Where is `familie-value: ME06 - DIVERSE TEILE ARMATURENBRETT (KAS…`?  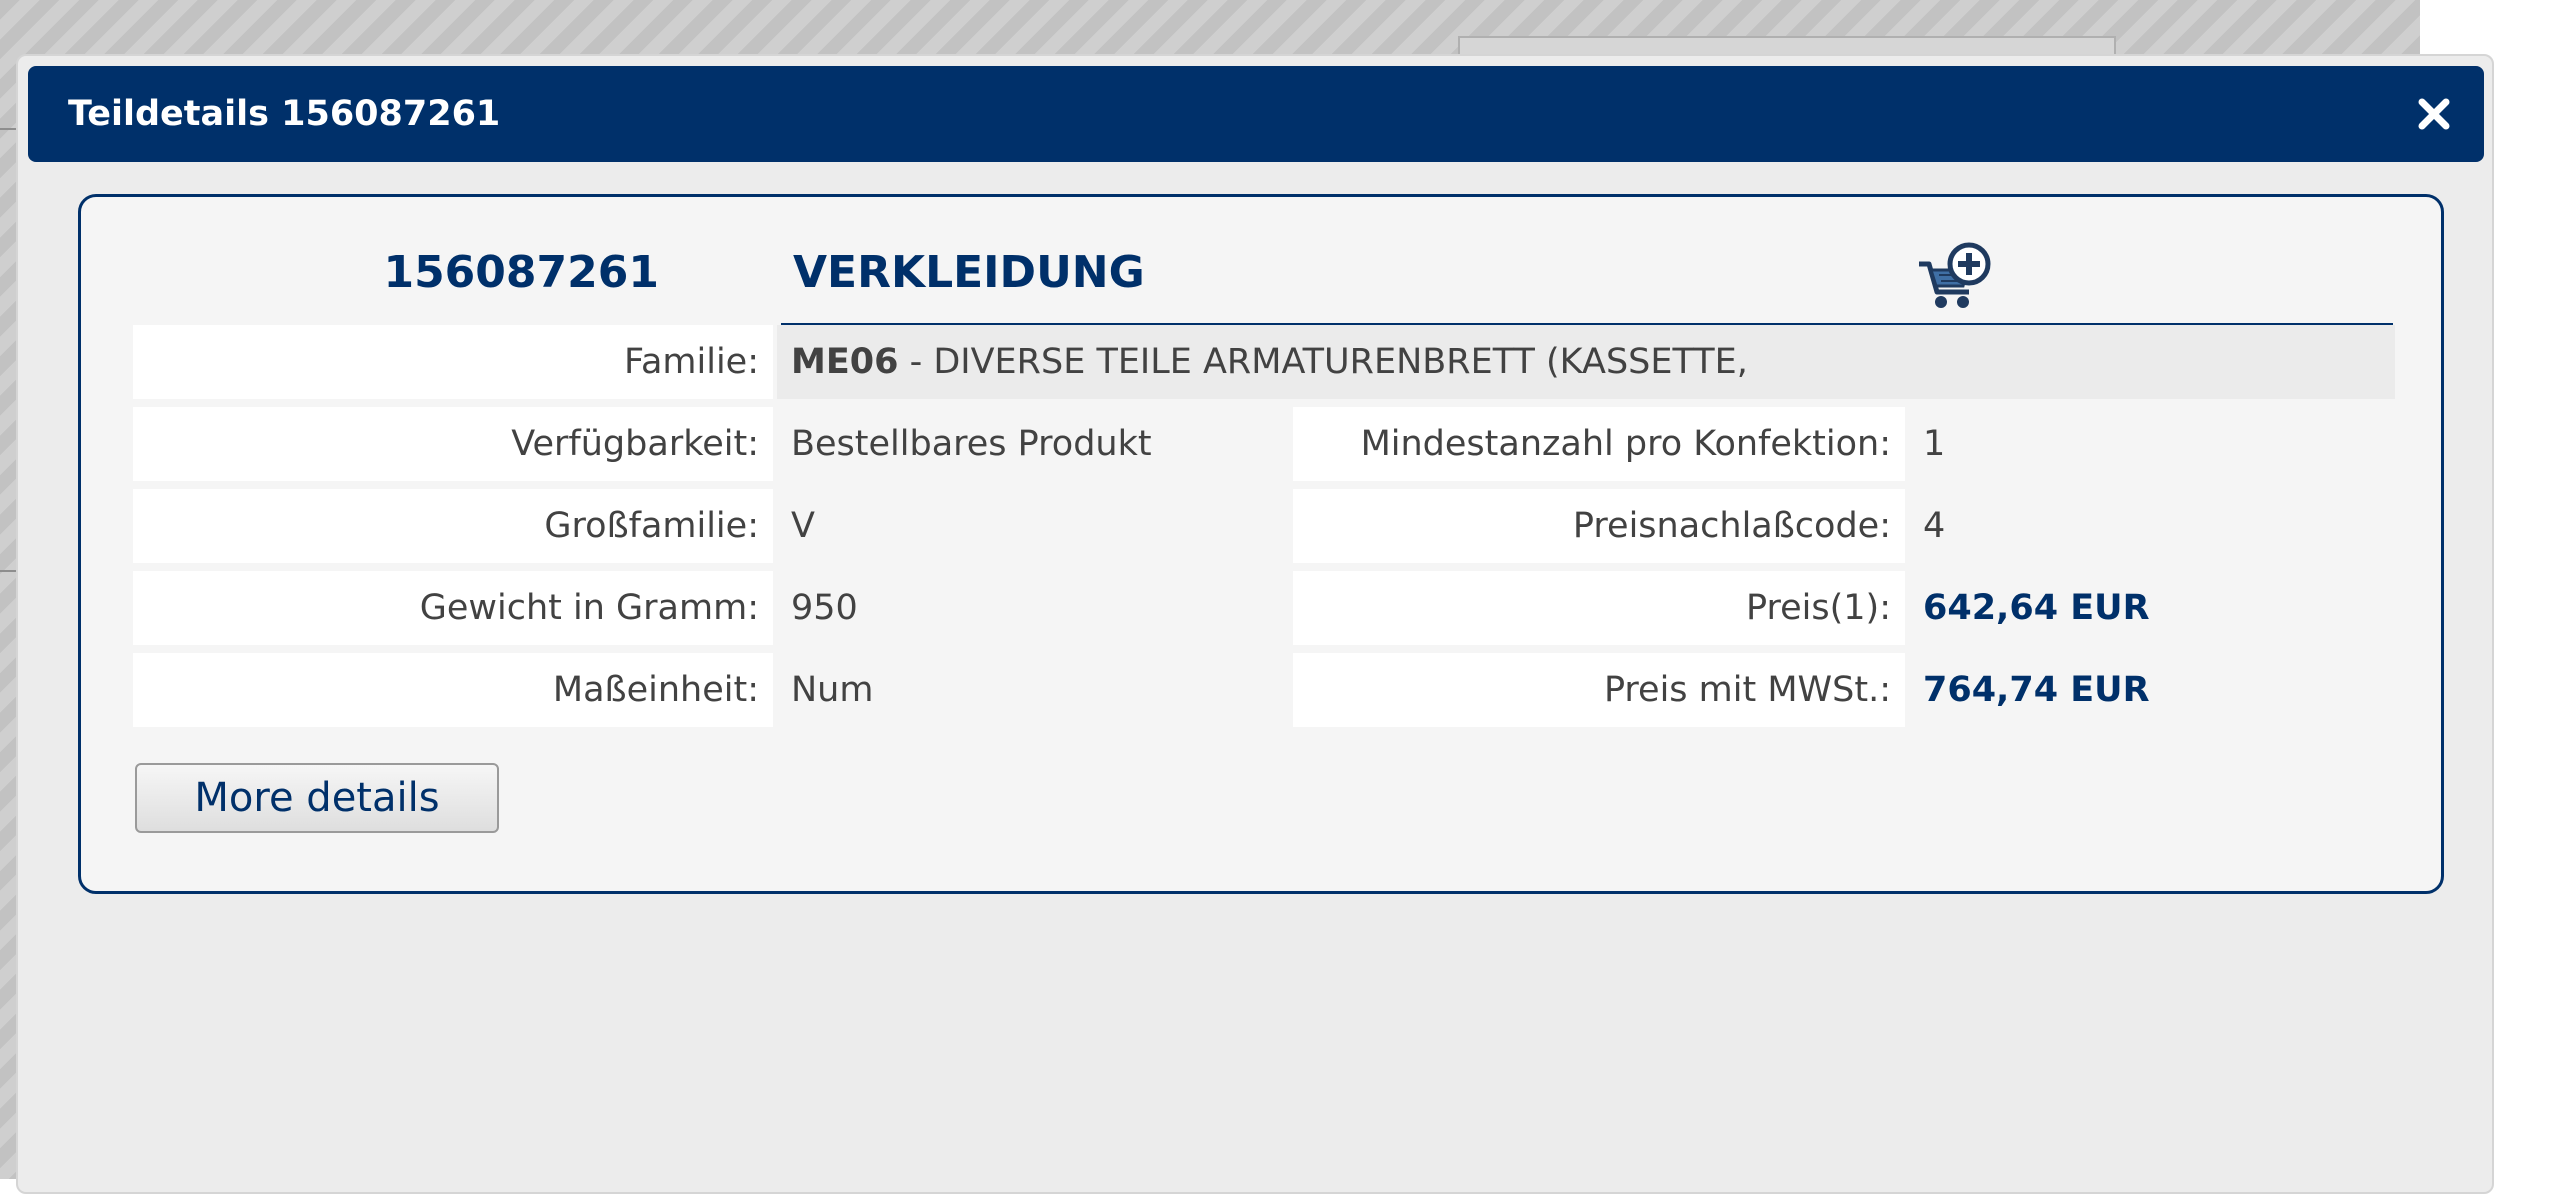 familie-value: ME06 - DIVERSE TEILE ARMATURENBRETT (KAS… is located at coordinates (1586, 362).